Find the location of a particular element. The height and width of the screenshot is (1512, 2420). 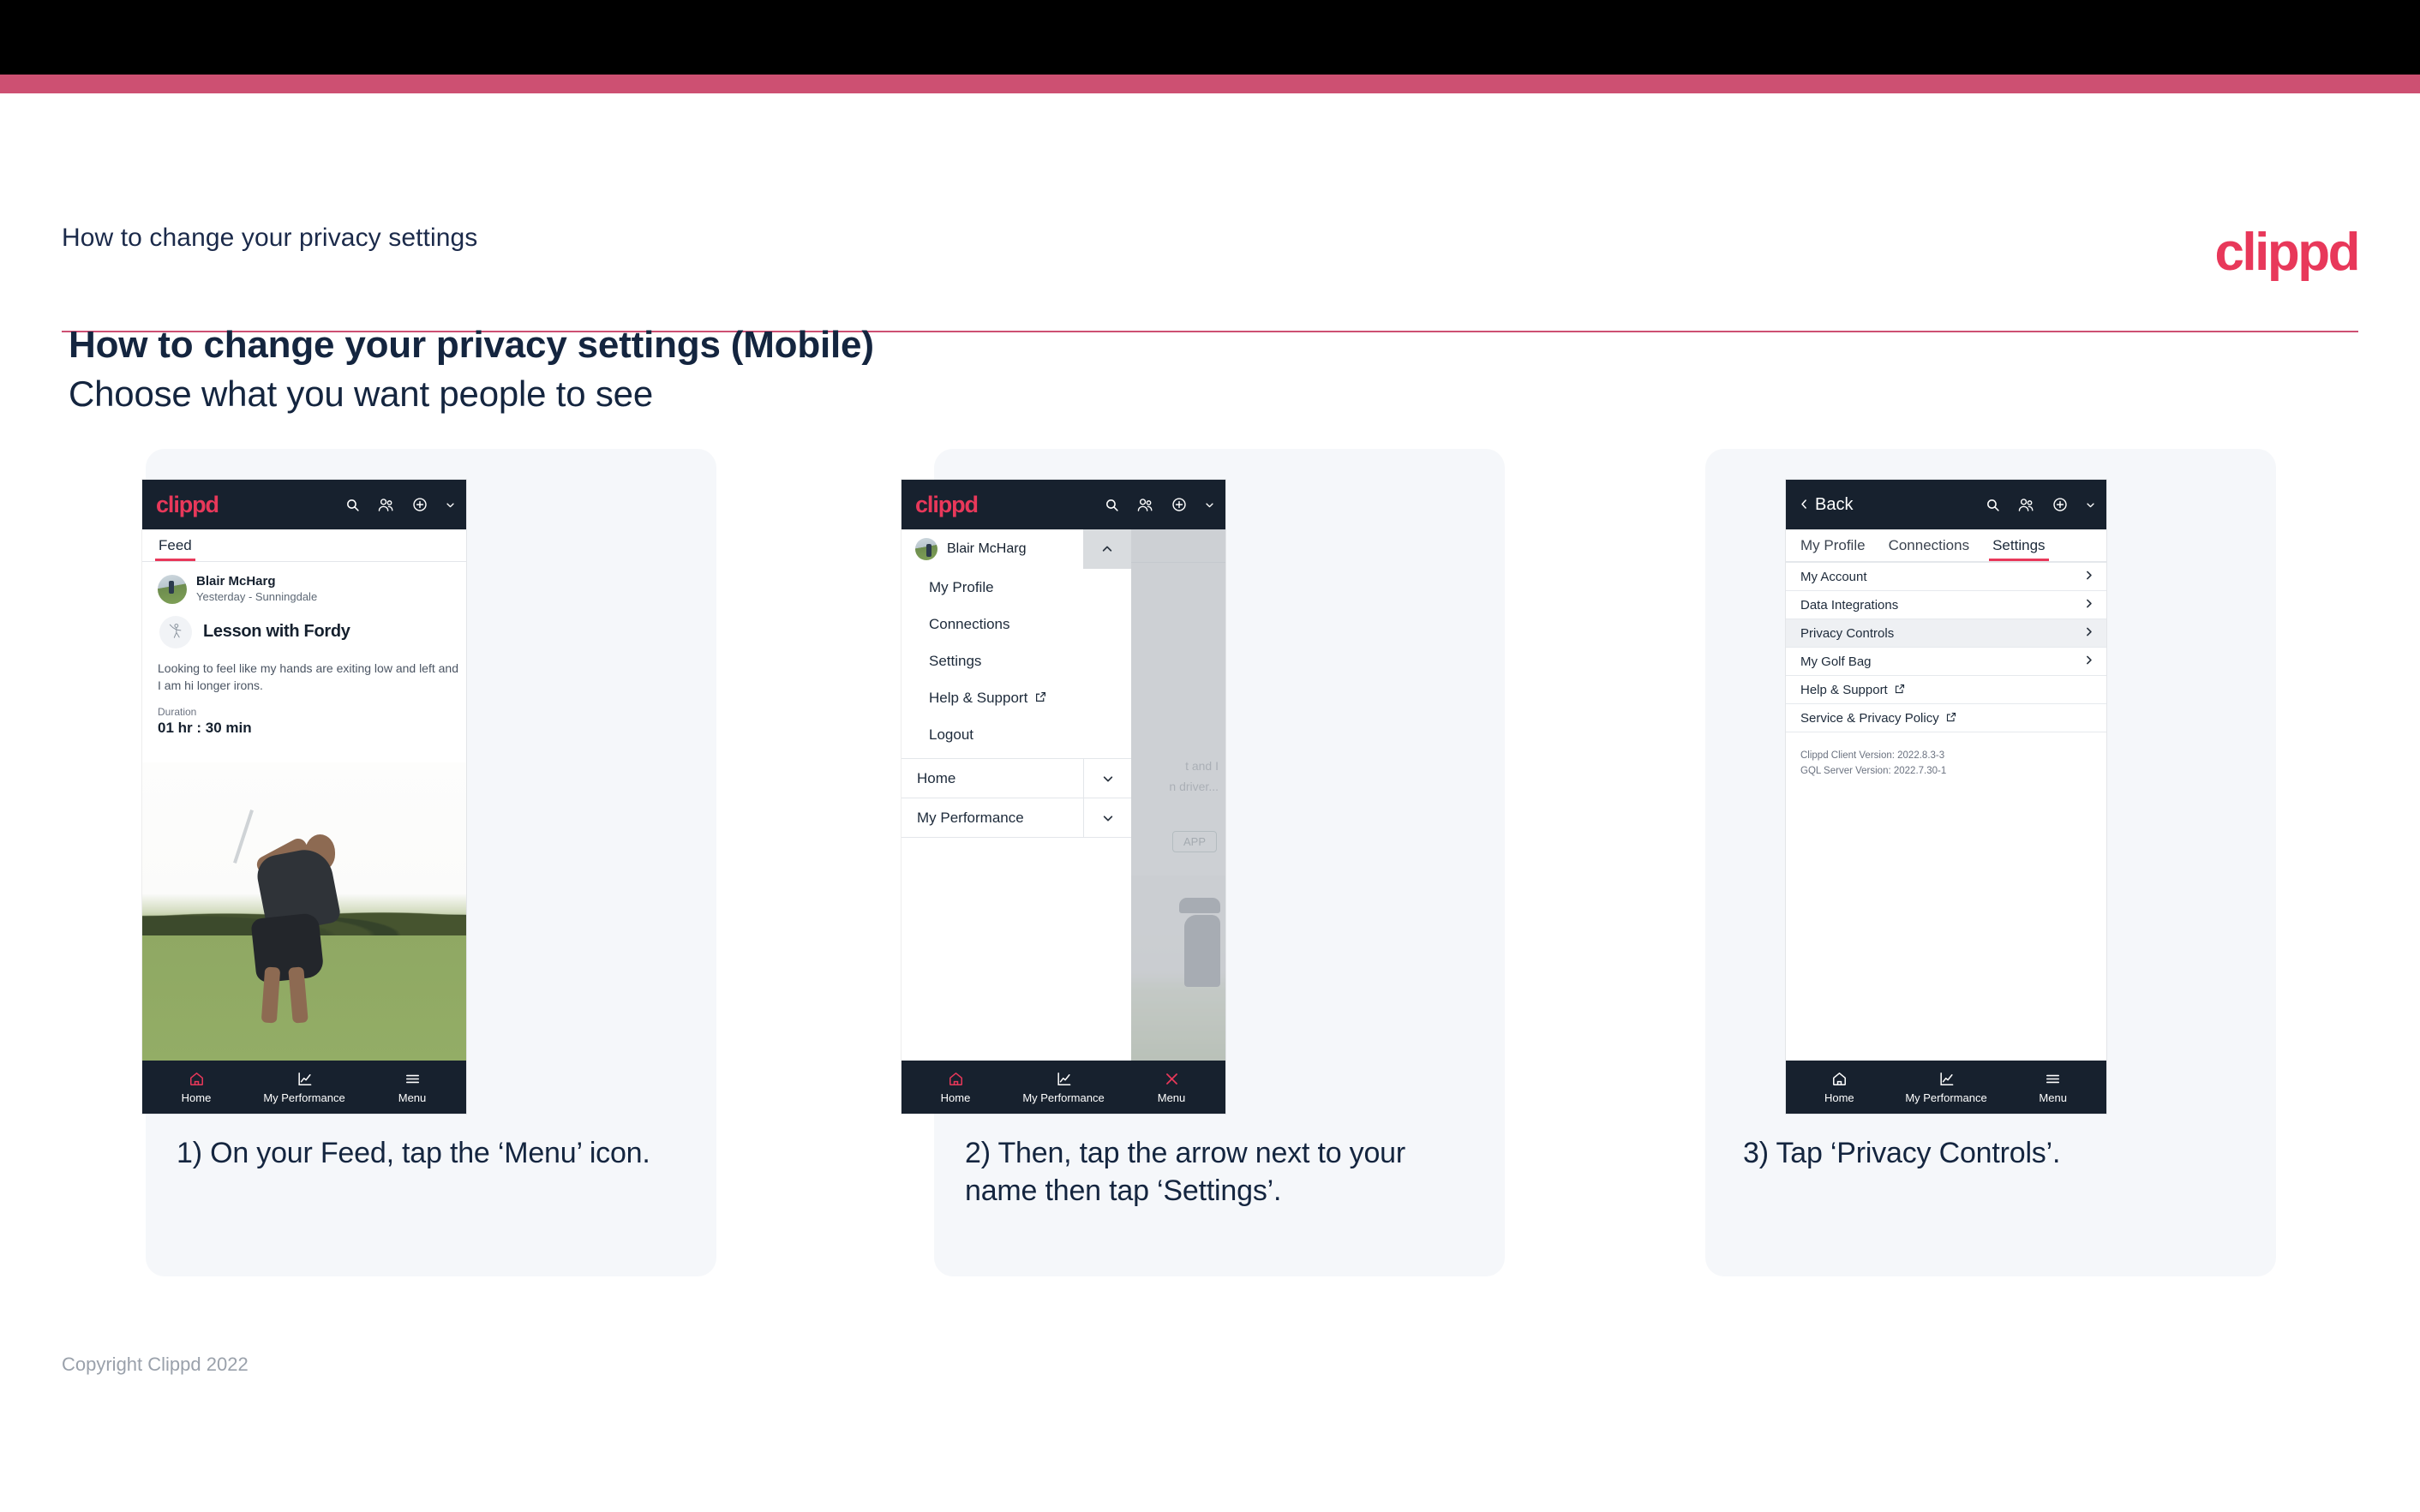

tab-label: Connections is located at coordinates (1929, 544).